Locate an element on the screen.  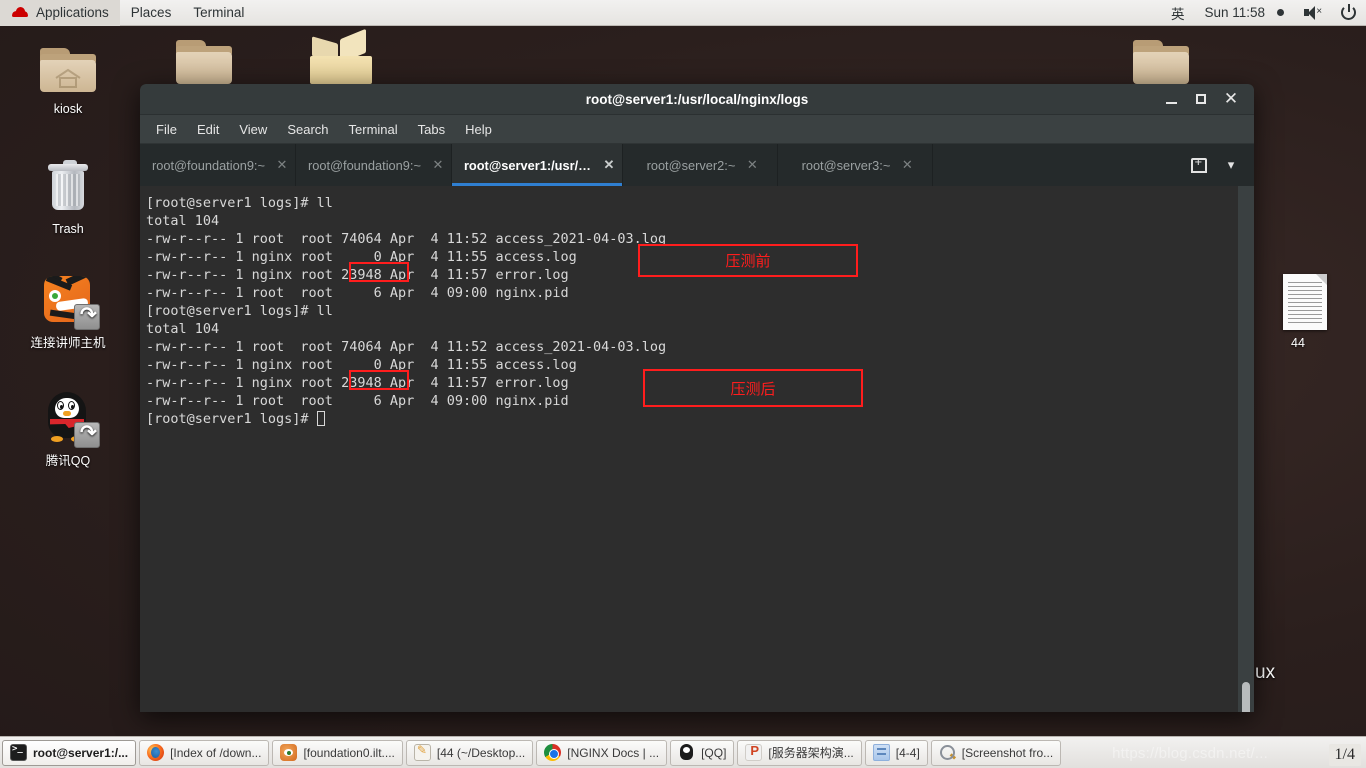
desktop-icon-qq: 腾讯QQ is located at coordinates (68, 429).